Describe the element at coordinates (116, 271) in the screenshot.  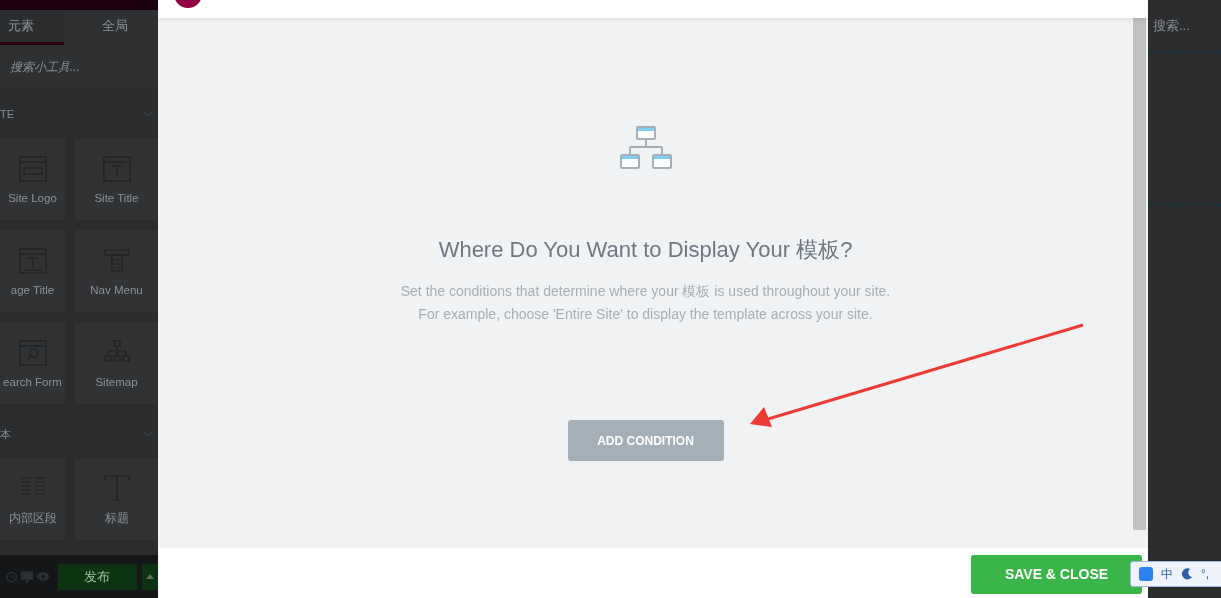
I see `widget-card: Nav Menu` at that location.